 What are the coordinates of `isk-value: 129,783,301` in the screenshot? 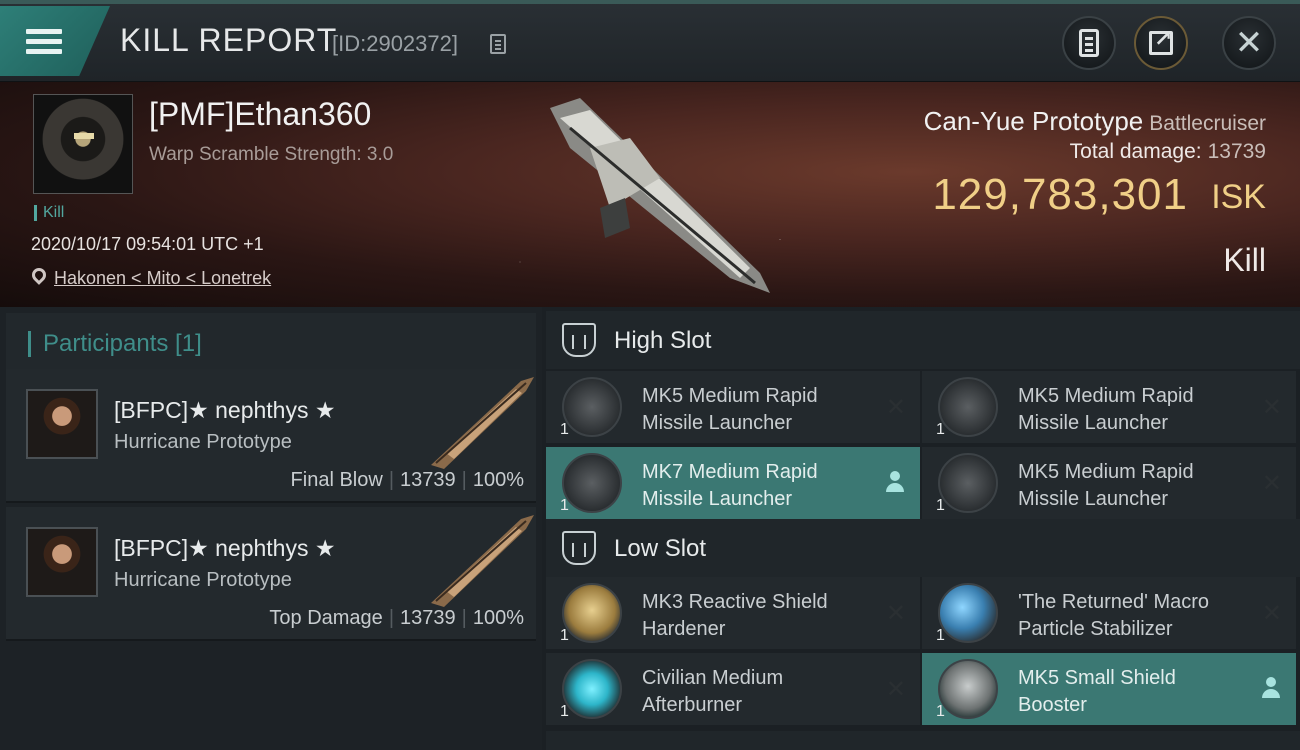 It's located at (1060, 194).